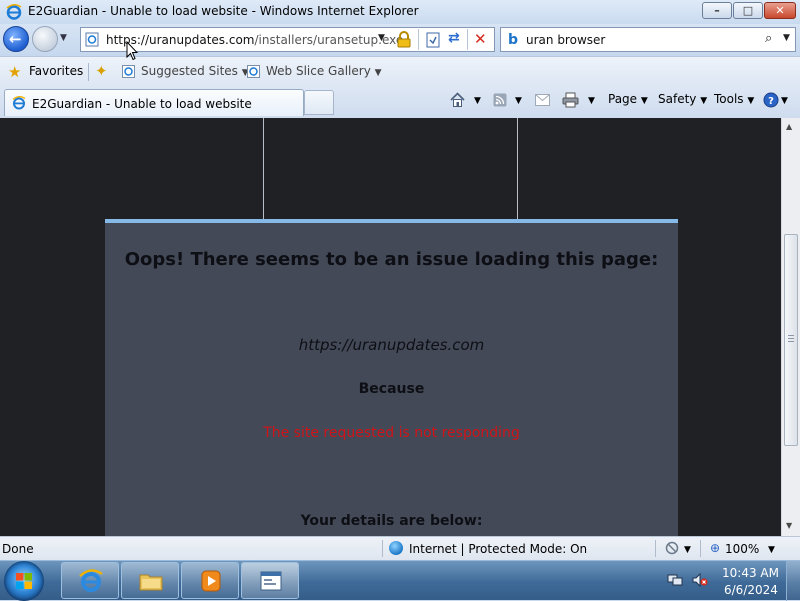 The width and height of the screenshot is (800, 601). Describe the element at coordinates (132, 51) in the screenshot. I see `mouse-cursor-icon` at that location.